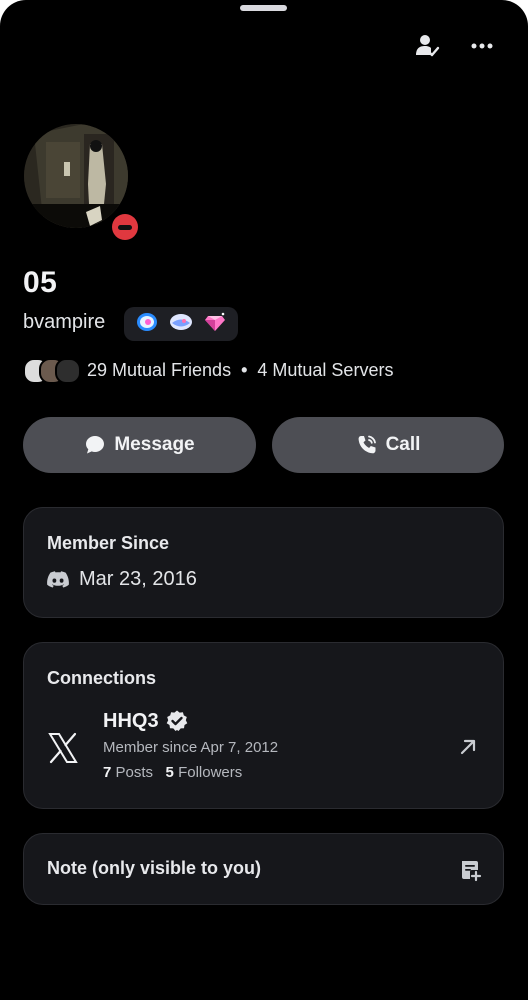 The image size is (528, 1000). I want to click on connection-account-name: HHQ3, so click(131, 721).